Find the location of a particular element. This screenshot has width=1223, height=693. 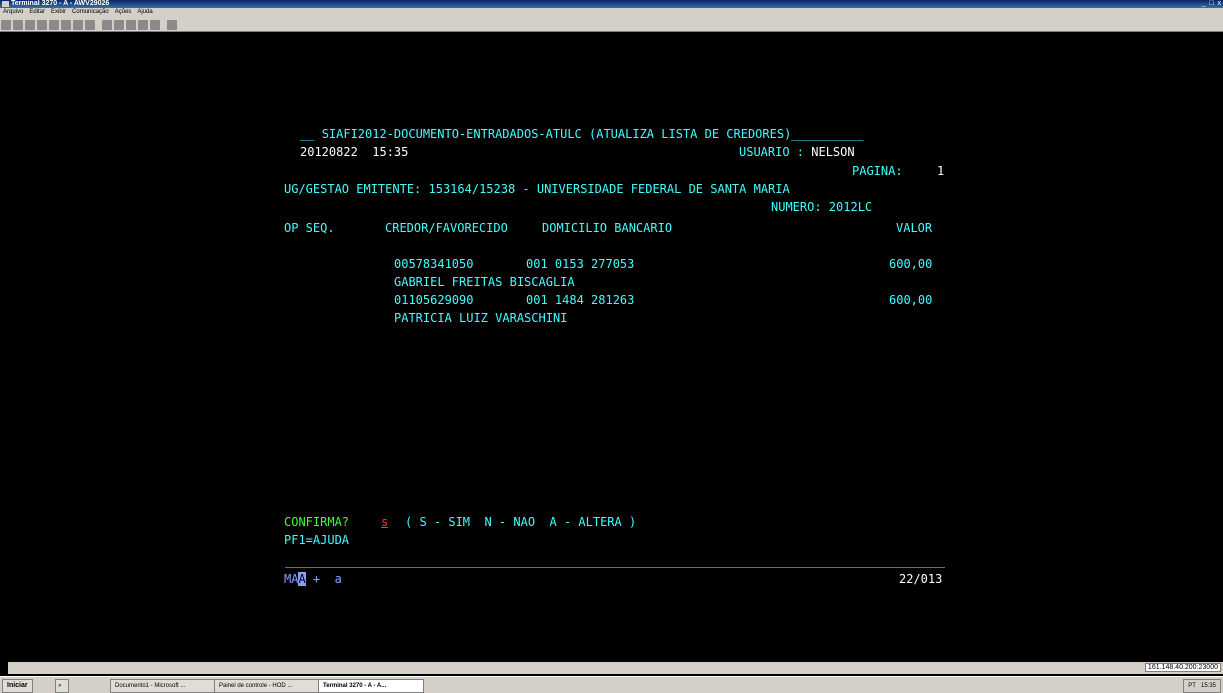

usuario-value: NELSON is located at coordinates (833, 152).